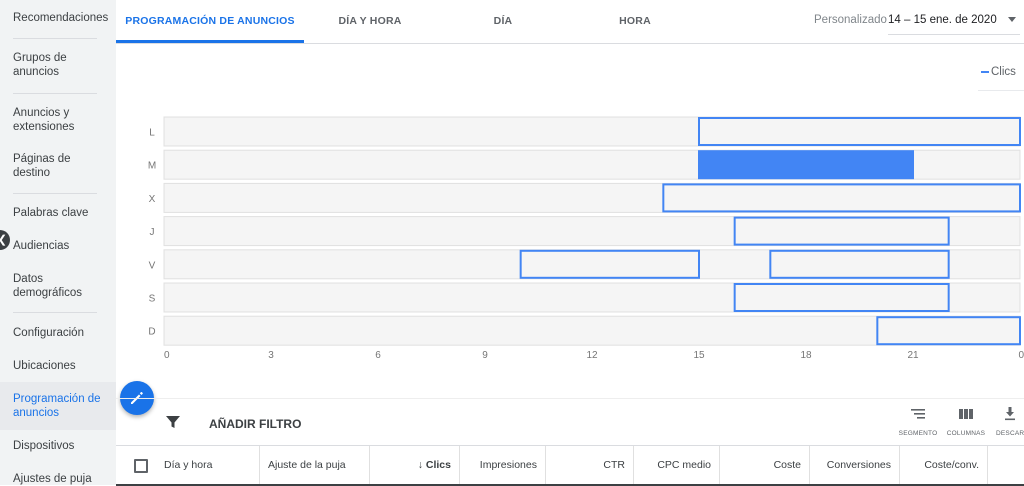 This screenshot has width=1024, height=486. What do you see at coordinates (208, 466) in the screenshot?
I see `column-header-dia-hora: Día y hora` at bounding box center [208, 466].